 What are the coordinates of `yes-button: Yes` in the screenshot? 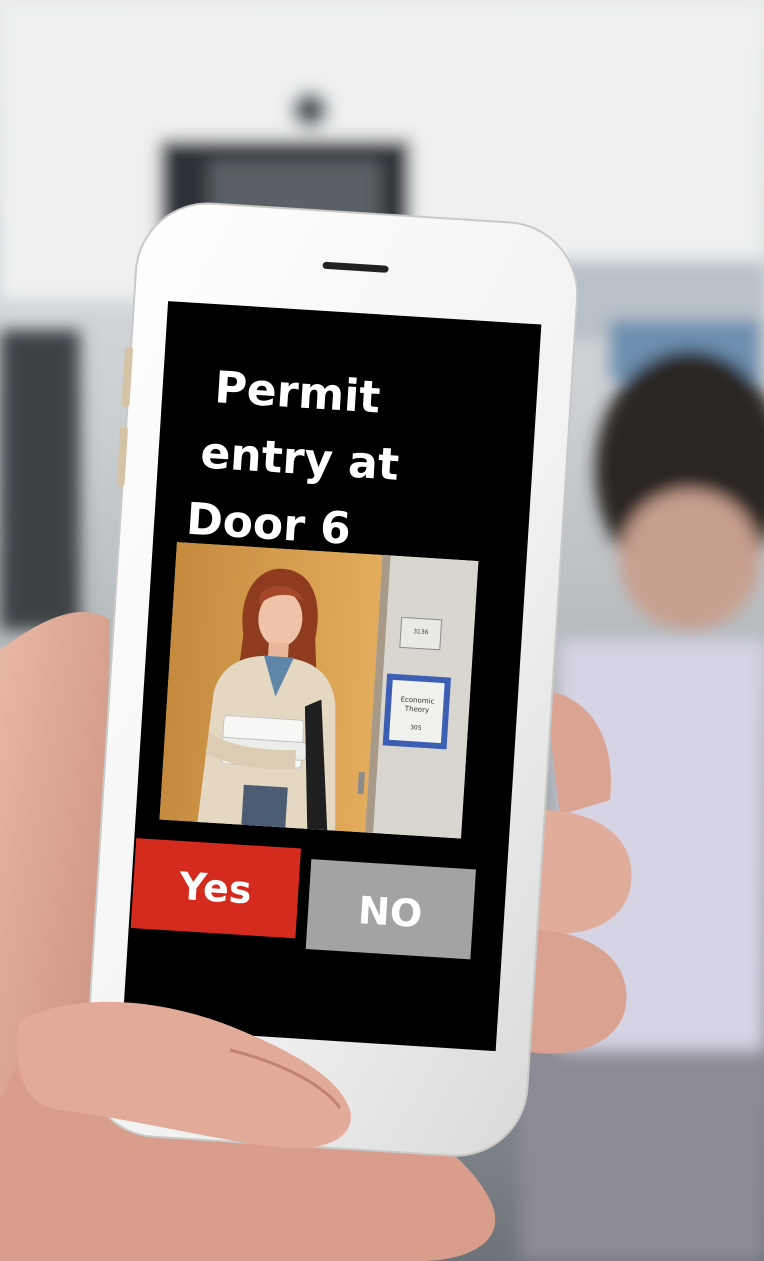 It's located at (215, 888).